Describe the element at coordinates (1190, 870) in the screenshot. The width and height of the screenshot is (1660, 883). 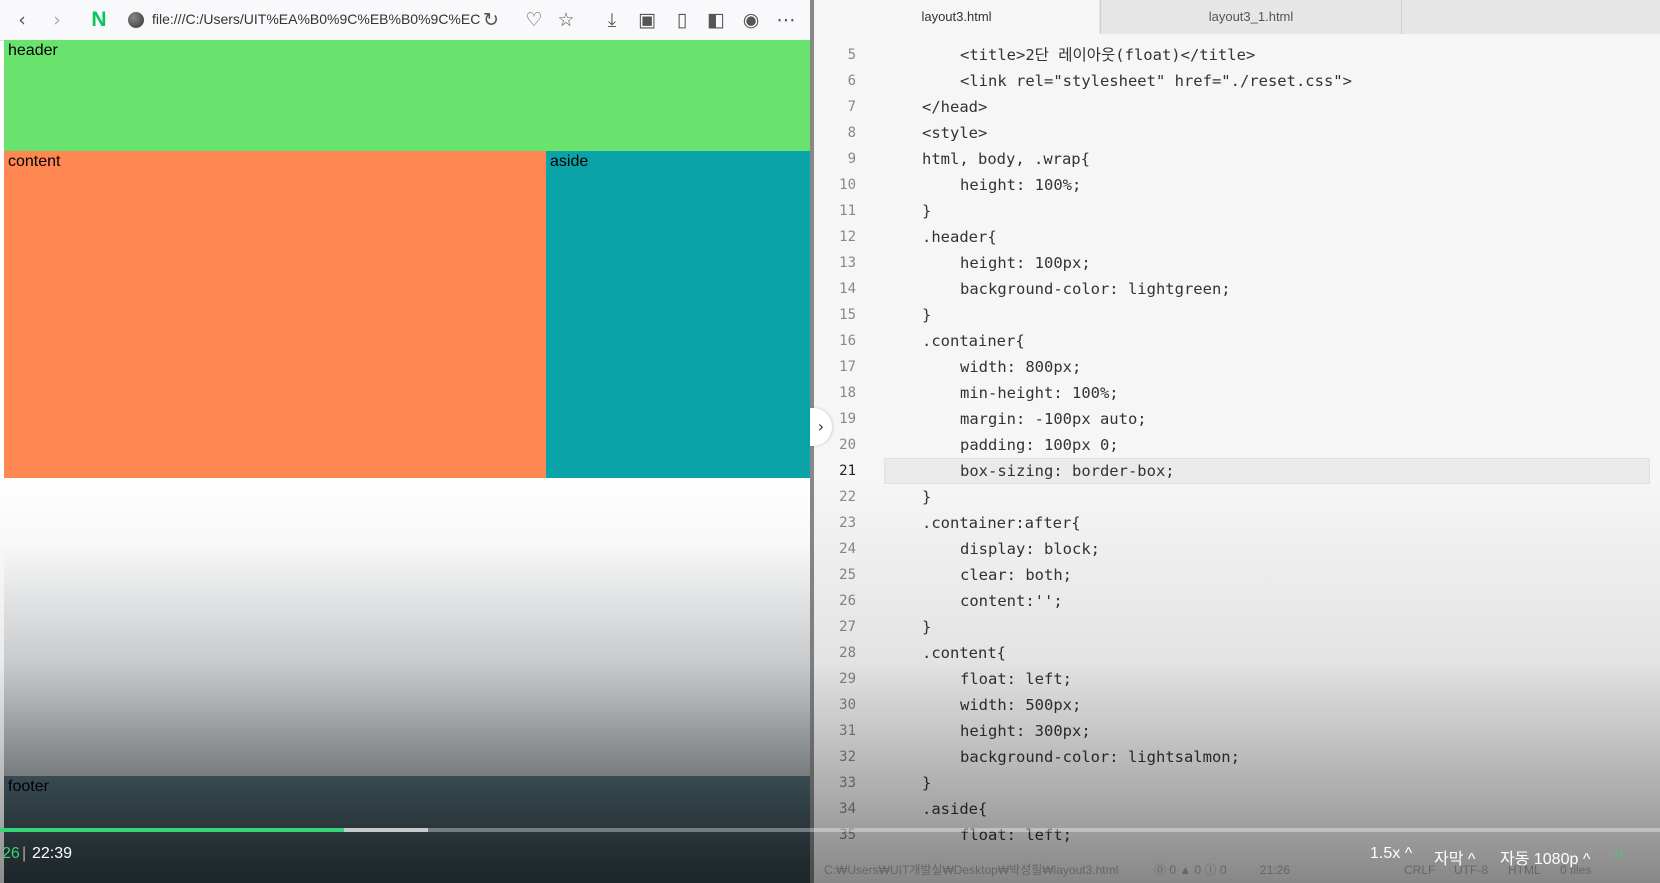
I see `status-problems: ⓪ 0 ▲ 0 ⓘ 0` at that location.